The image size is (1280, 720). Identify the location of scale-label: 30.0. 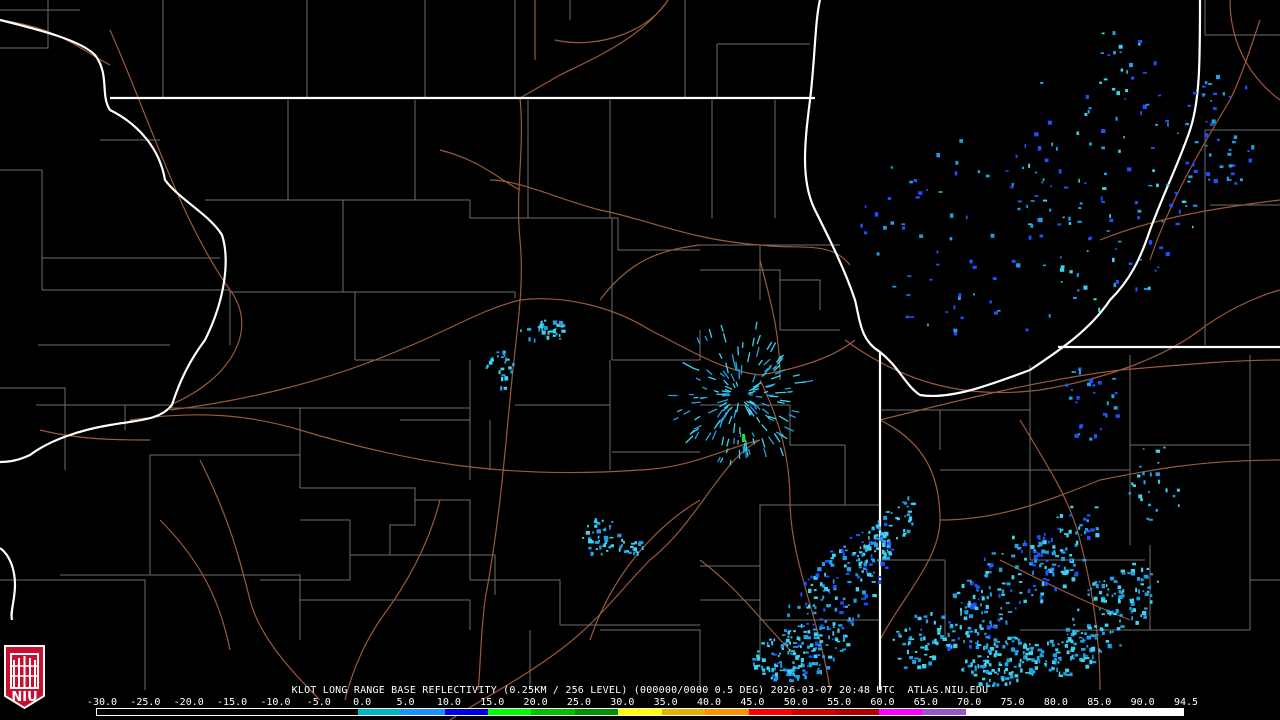
(622, 702).